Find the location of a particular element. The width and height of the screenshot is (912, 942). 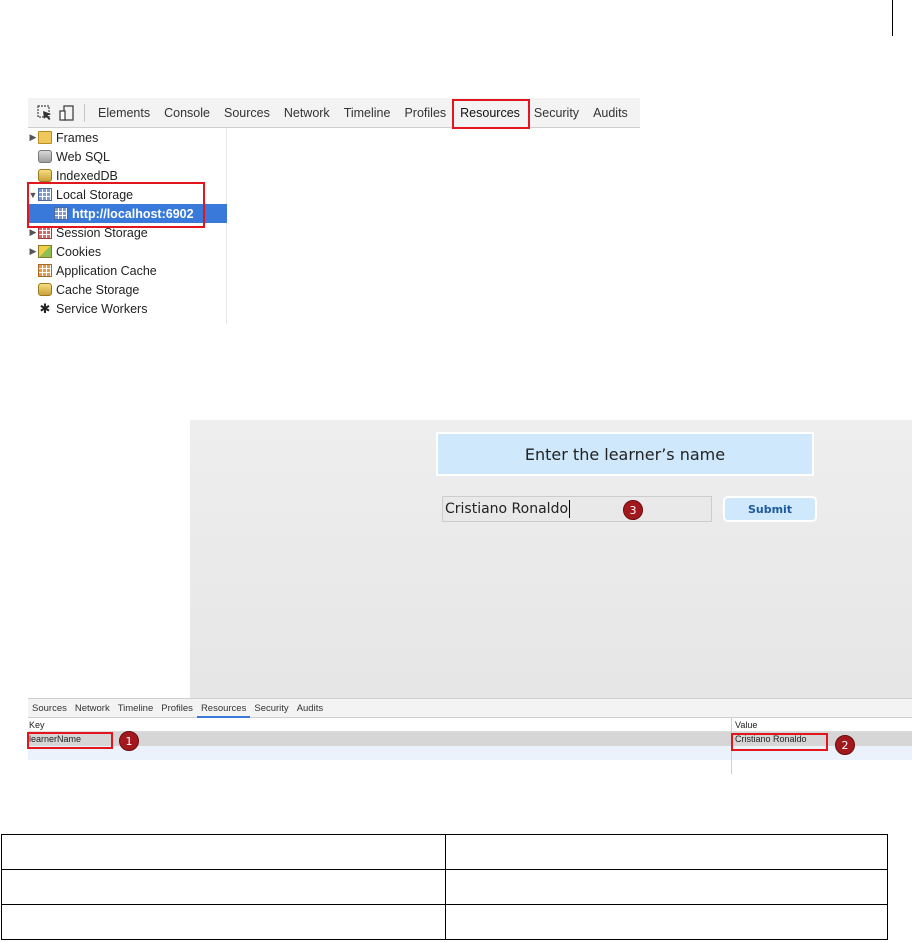

table-row-empty is located at coordinates (470, 753).